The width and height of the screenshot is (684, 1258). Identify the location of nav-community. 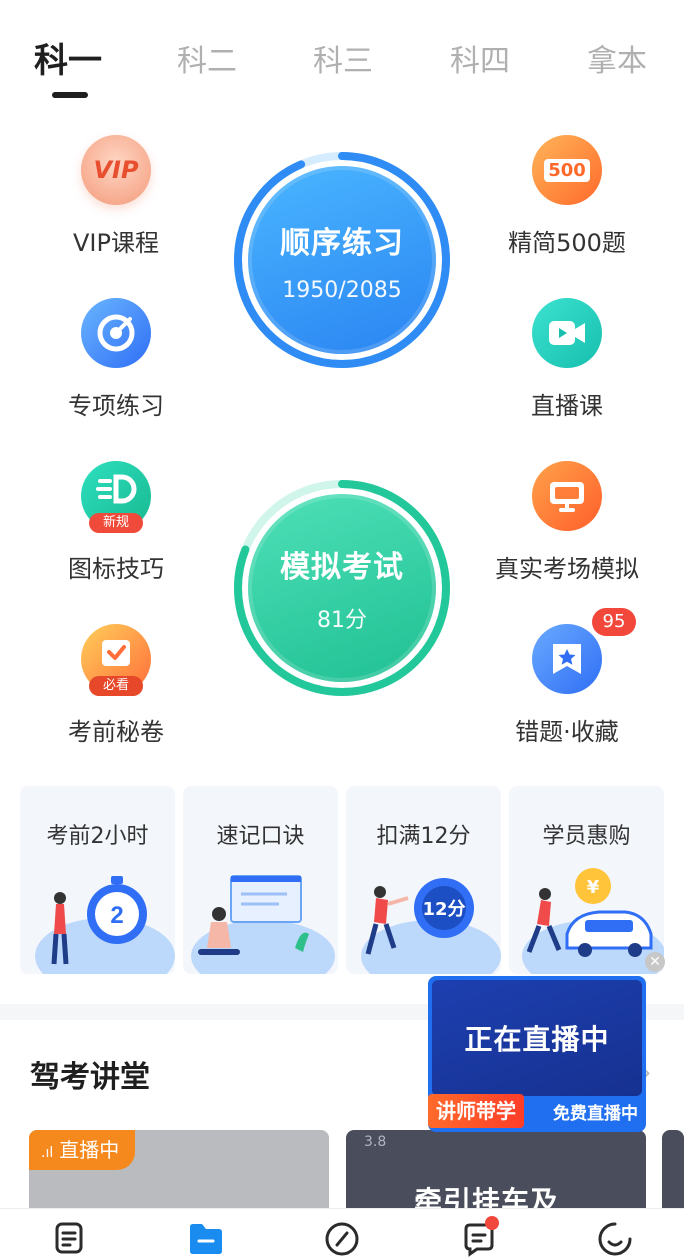
(479, 1237).